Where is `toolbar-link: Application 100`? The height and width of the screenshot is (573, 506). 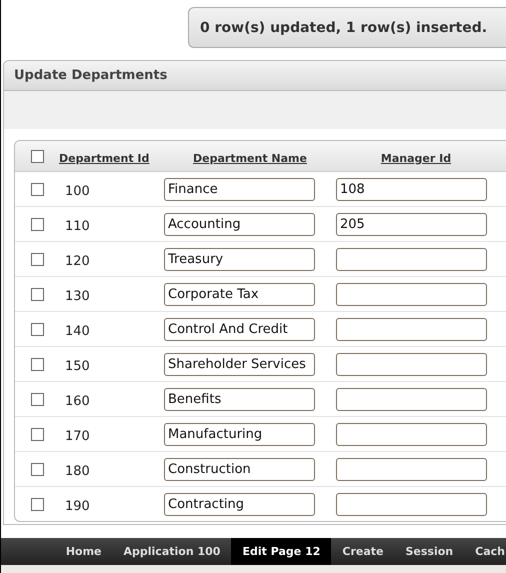 toolbar-link: Application 100 is located at coordinates (172, 551).